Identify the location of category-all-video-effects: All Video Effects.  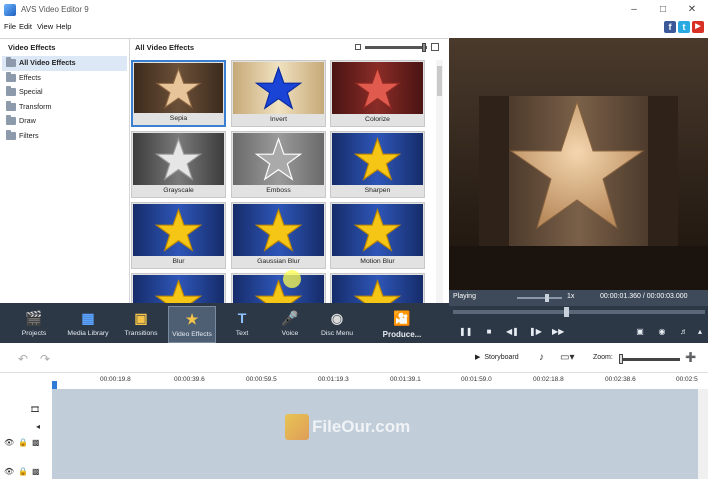
(64, 63).